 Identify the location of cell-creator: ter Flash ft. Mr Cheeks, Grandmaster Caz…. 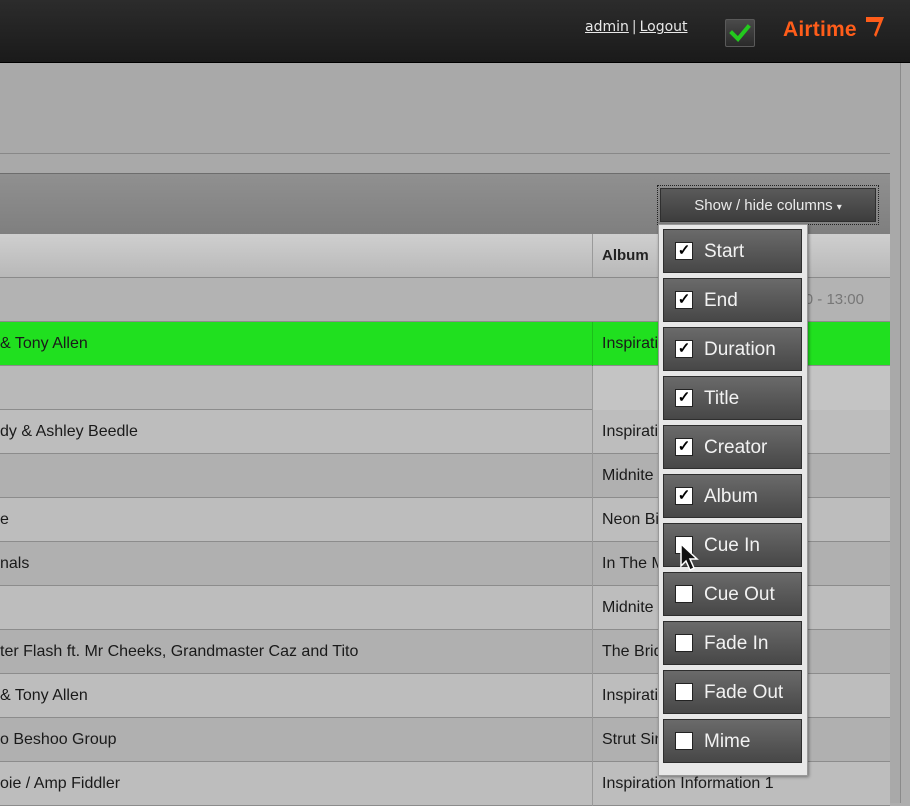
(179, 651).